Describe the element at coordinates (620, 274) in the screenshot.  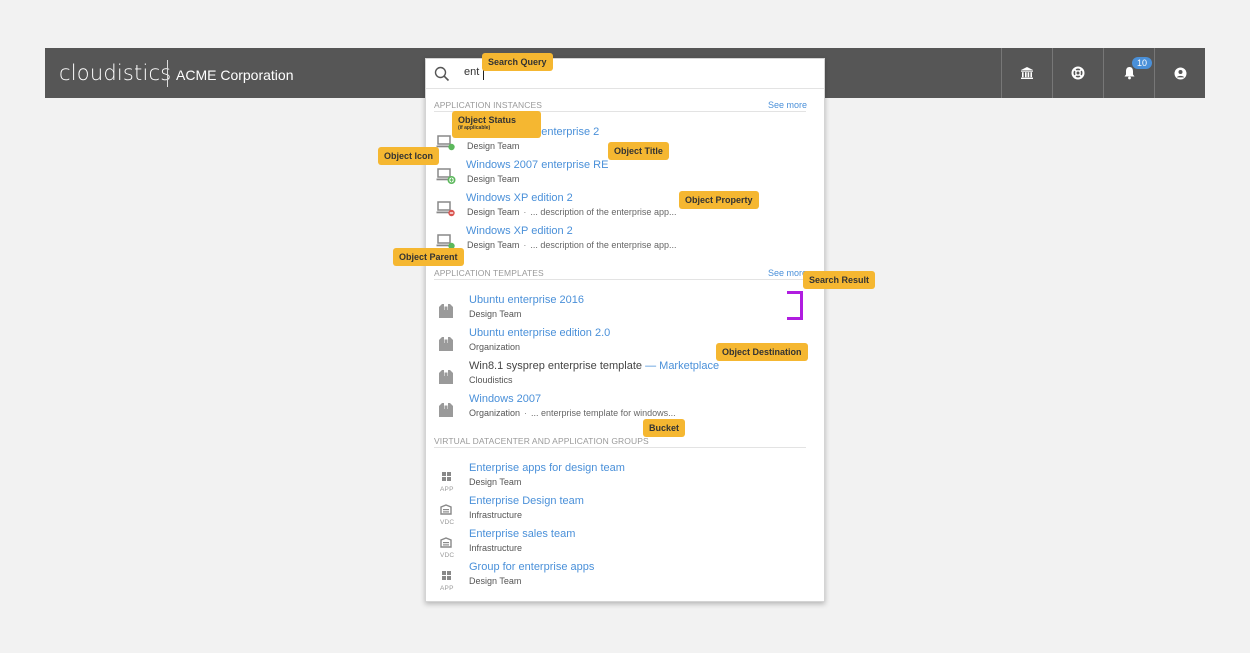
I see `section-application-templates: APPLICATION TEMPLATES See more` at that location.